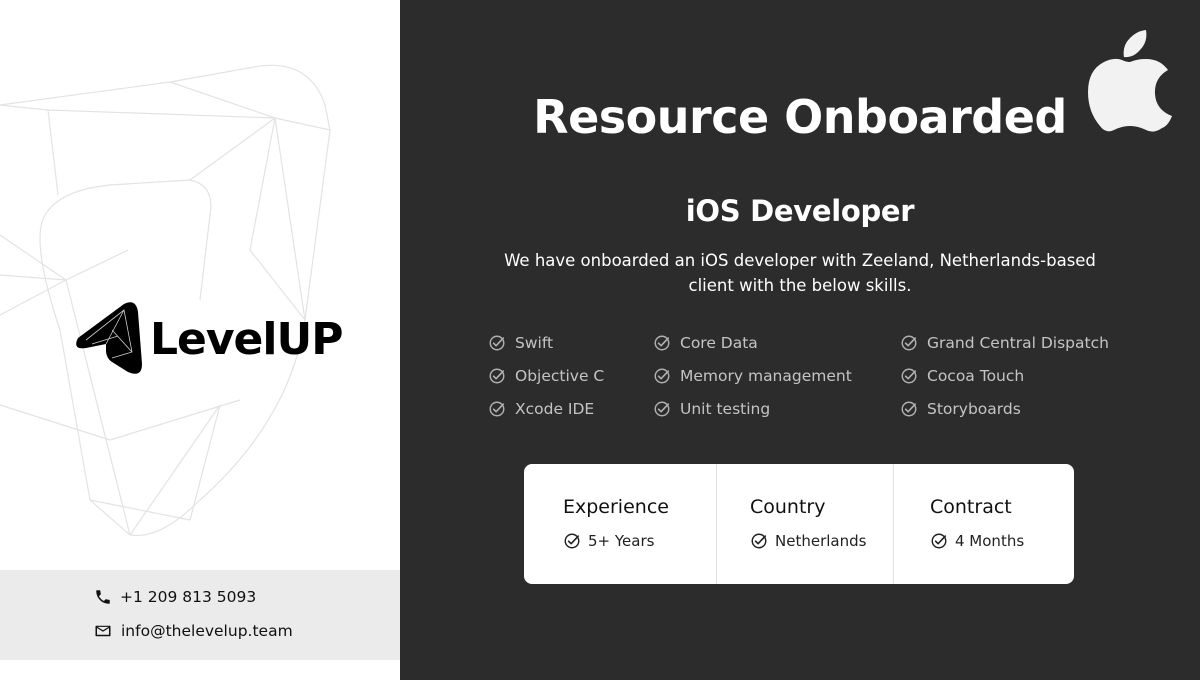 This screenshot has width=1200, height=680. Describe the element at coordinates (976, 375) in the screenshot. I see `skill-label: Cocoa Touch` at that location.